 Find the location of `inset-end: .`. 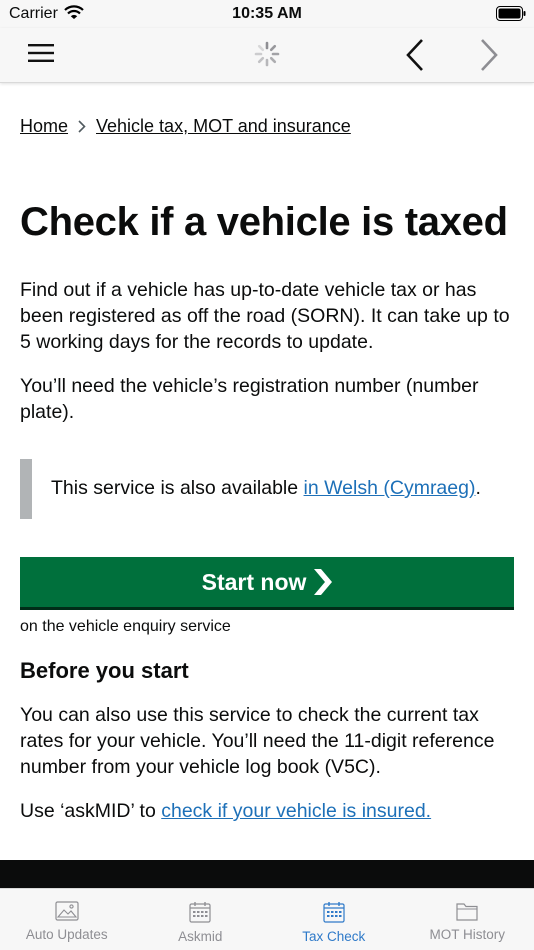

inset-end: . is located at coordinates (478, 488).